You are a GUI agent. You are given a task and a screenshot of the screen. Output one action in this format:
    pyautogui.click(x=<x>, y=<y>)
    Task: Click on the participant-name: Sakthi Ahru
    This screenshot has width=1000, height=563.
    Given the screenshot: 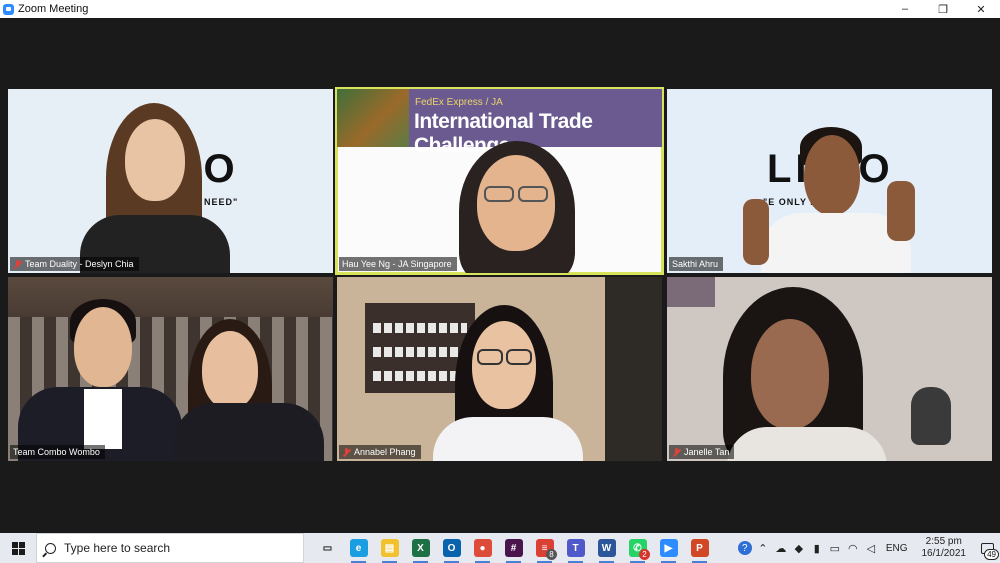 What is the action you would take?
    pyautogui.click(x=695, y=264)
    